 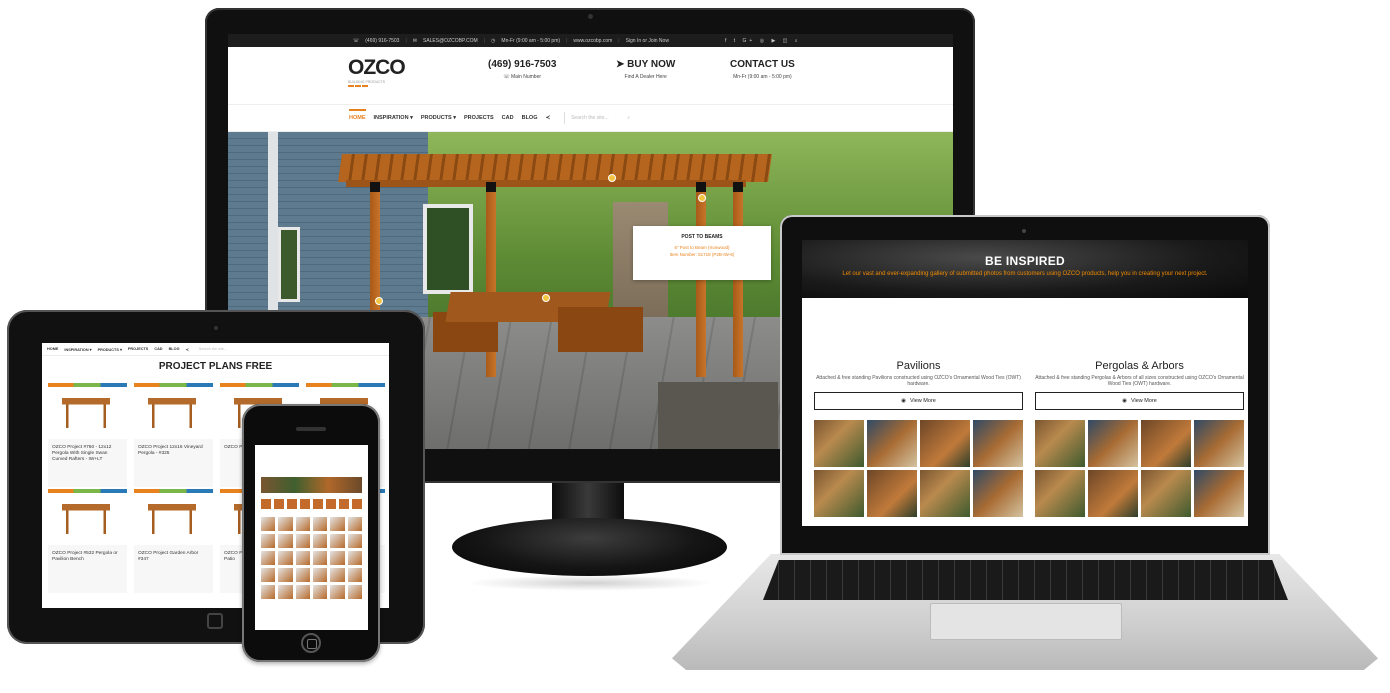 I want to click on phone-home-button, so click(x=311, y=643).